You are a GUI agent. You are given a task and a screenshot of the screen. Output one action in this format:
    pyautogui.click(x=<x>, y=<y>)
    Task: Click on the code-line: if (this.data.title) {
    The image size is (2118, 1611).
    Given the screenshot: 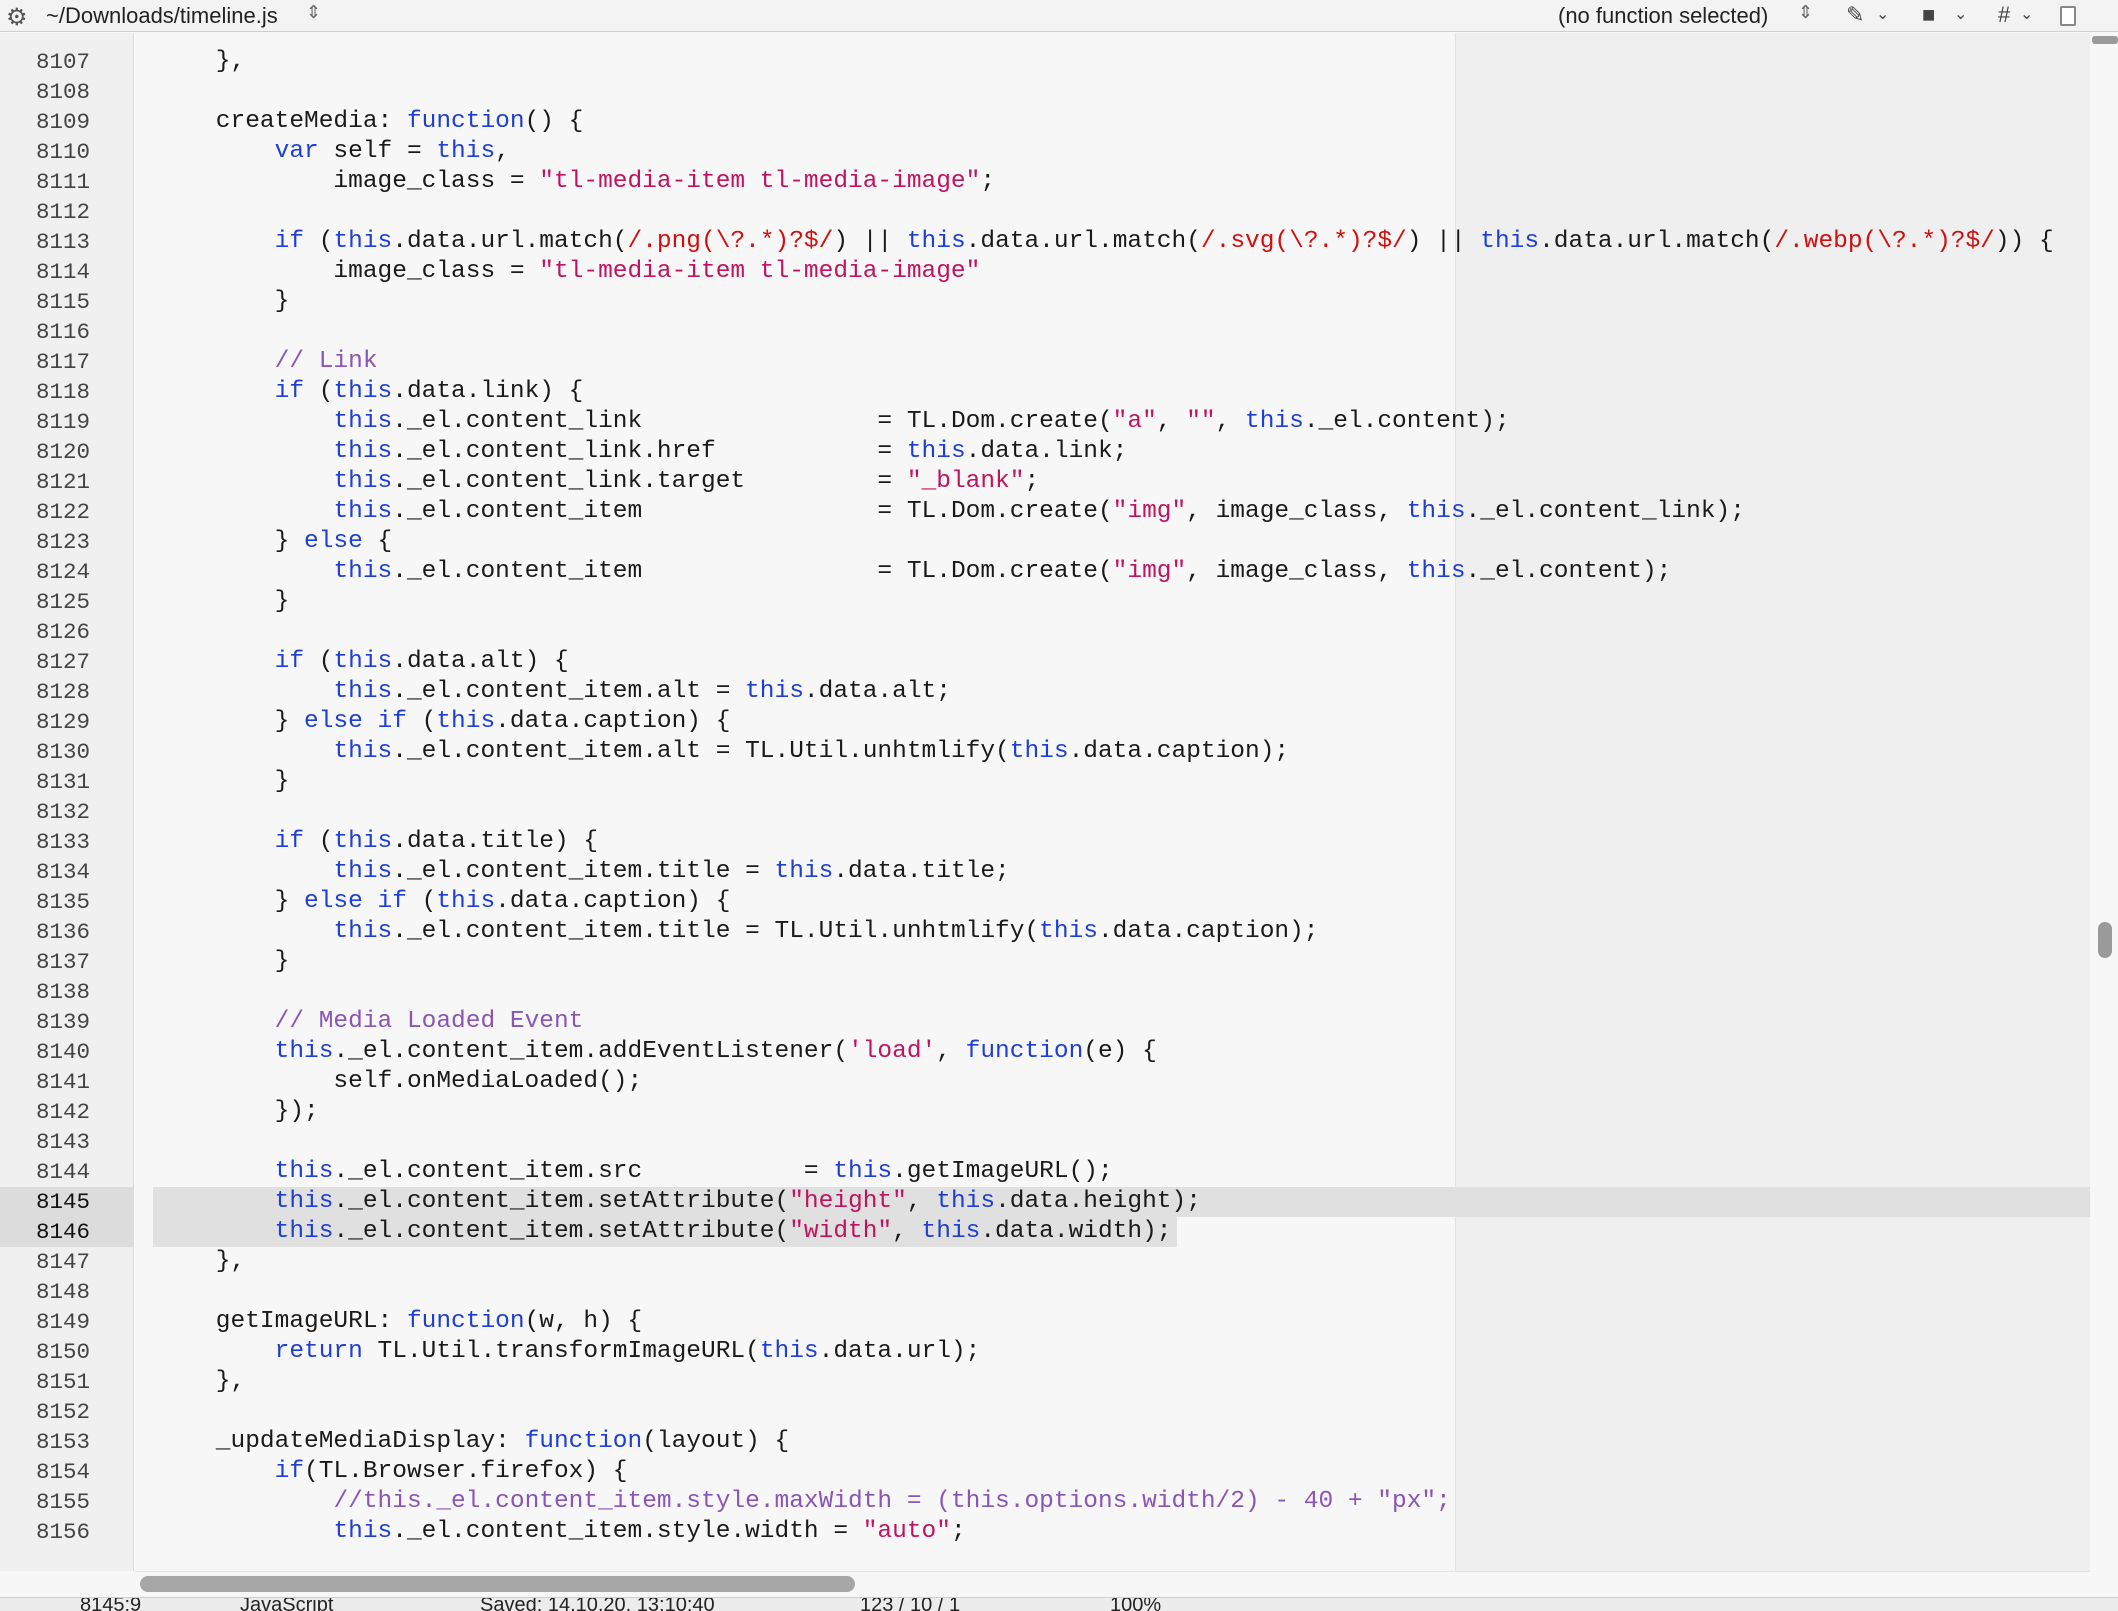 What is the action you would take?
    pyautogui.click(x=377, y=842)
    